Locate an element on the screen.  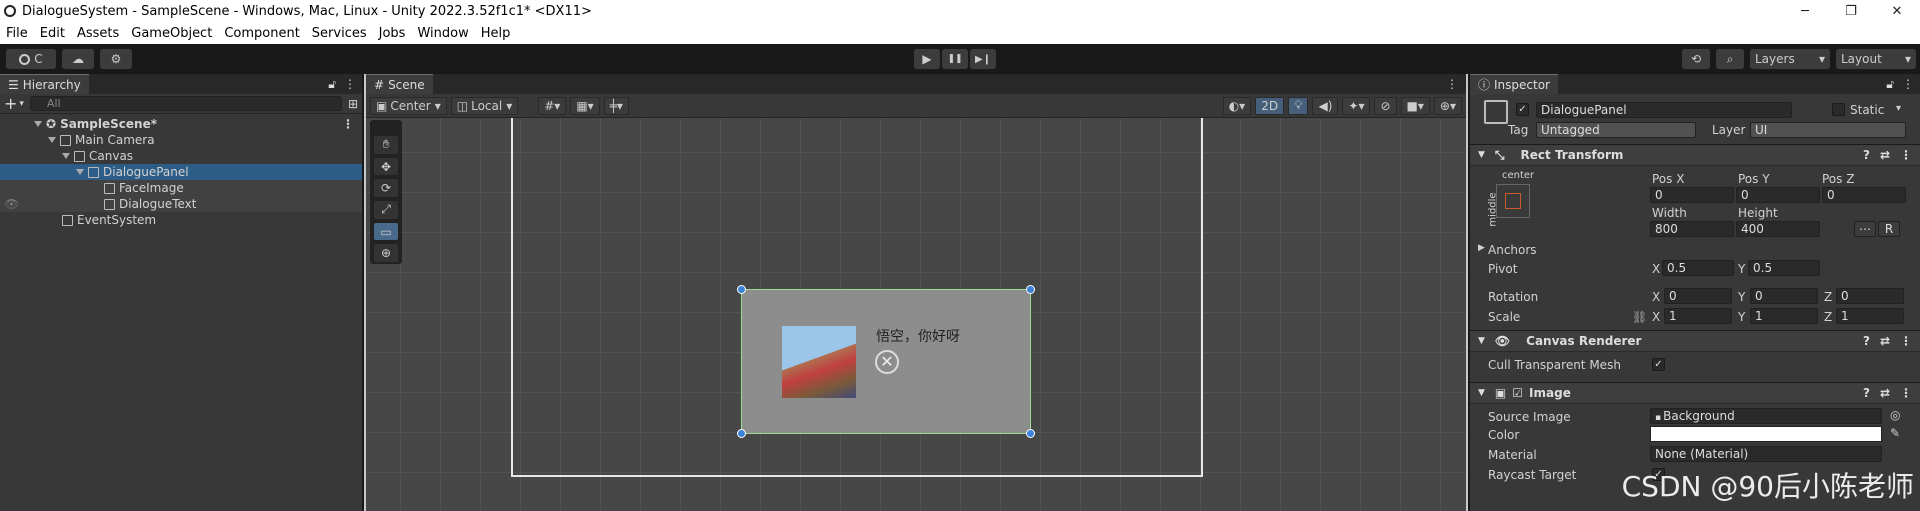
resize-handle-bottom-right is located at coordinates (1030, 433).